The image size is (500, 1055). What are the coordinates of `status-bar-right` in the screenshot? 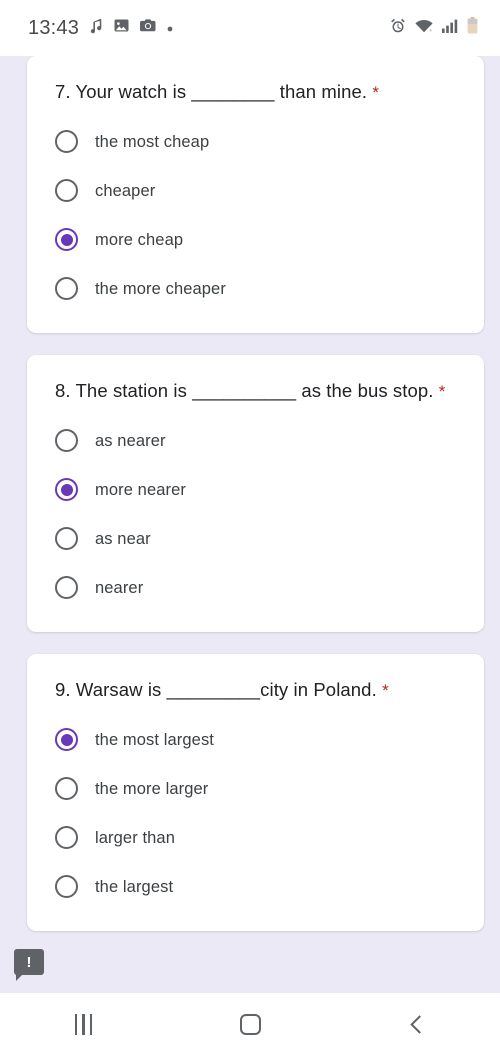 It's located at (434, 28).